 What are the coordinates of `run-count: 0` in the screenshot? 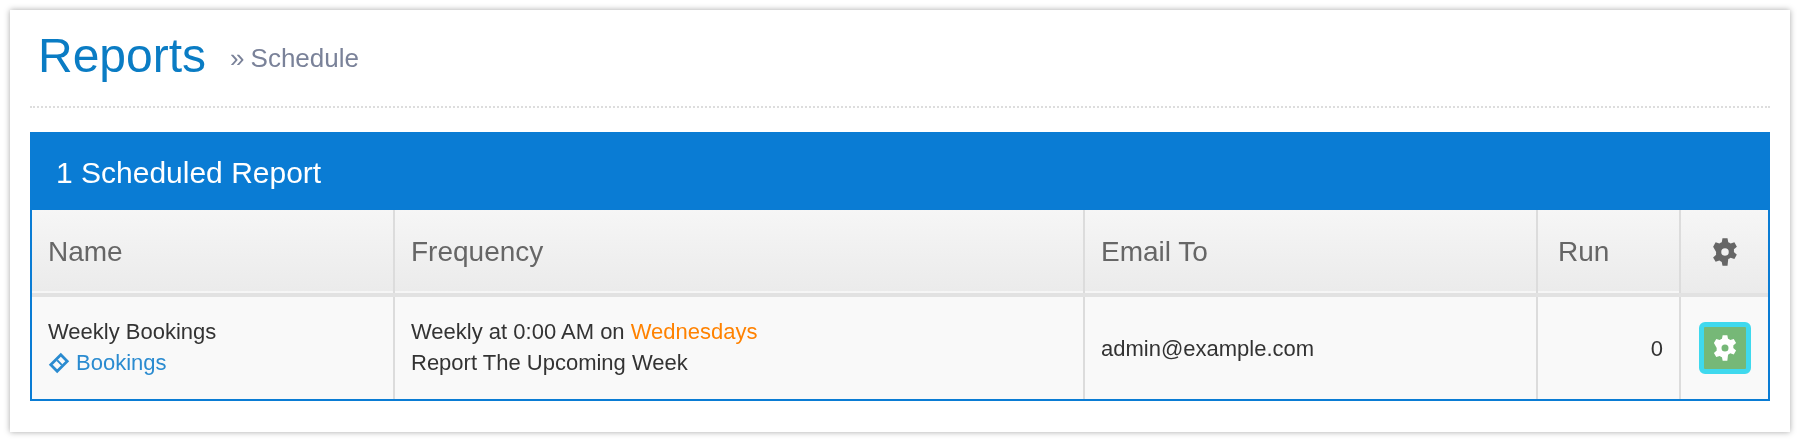 It's located at (1656, 348).